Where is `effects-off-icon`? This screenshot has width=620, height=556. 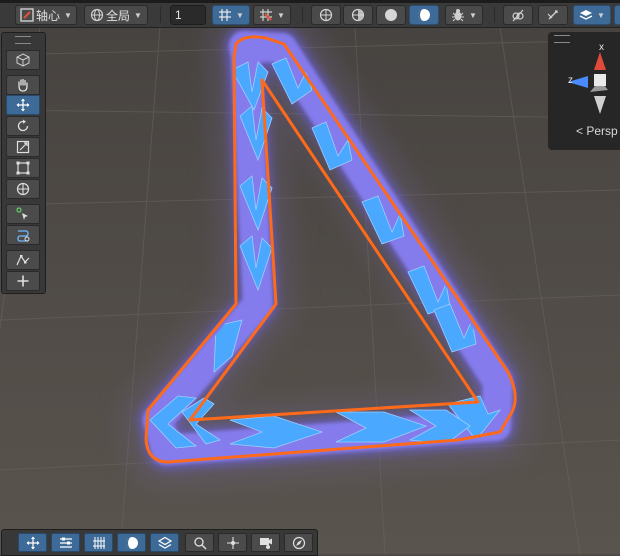
effects-off-icon is located at coordinates (552, 15).